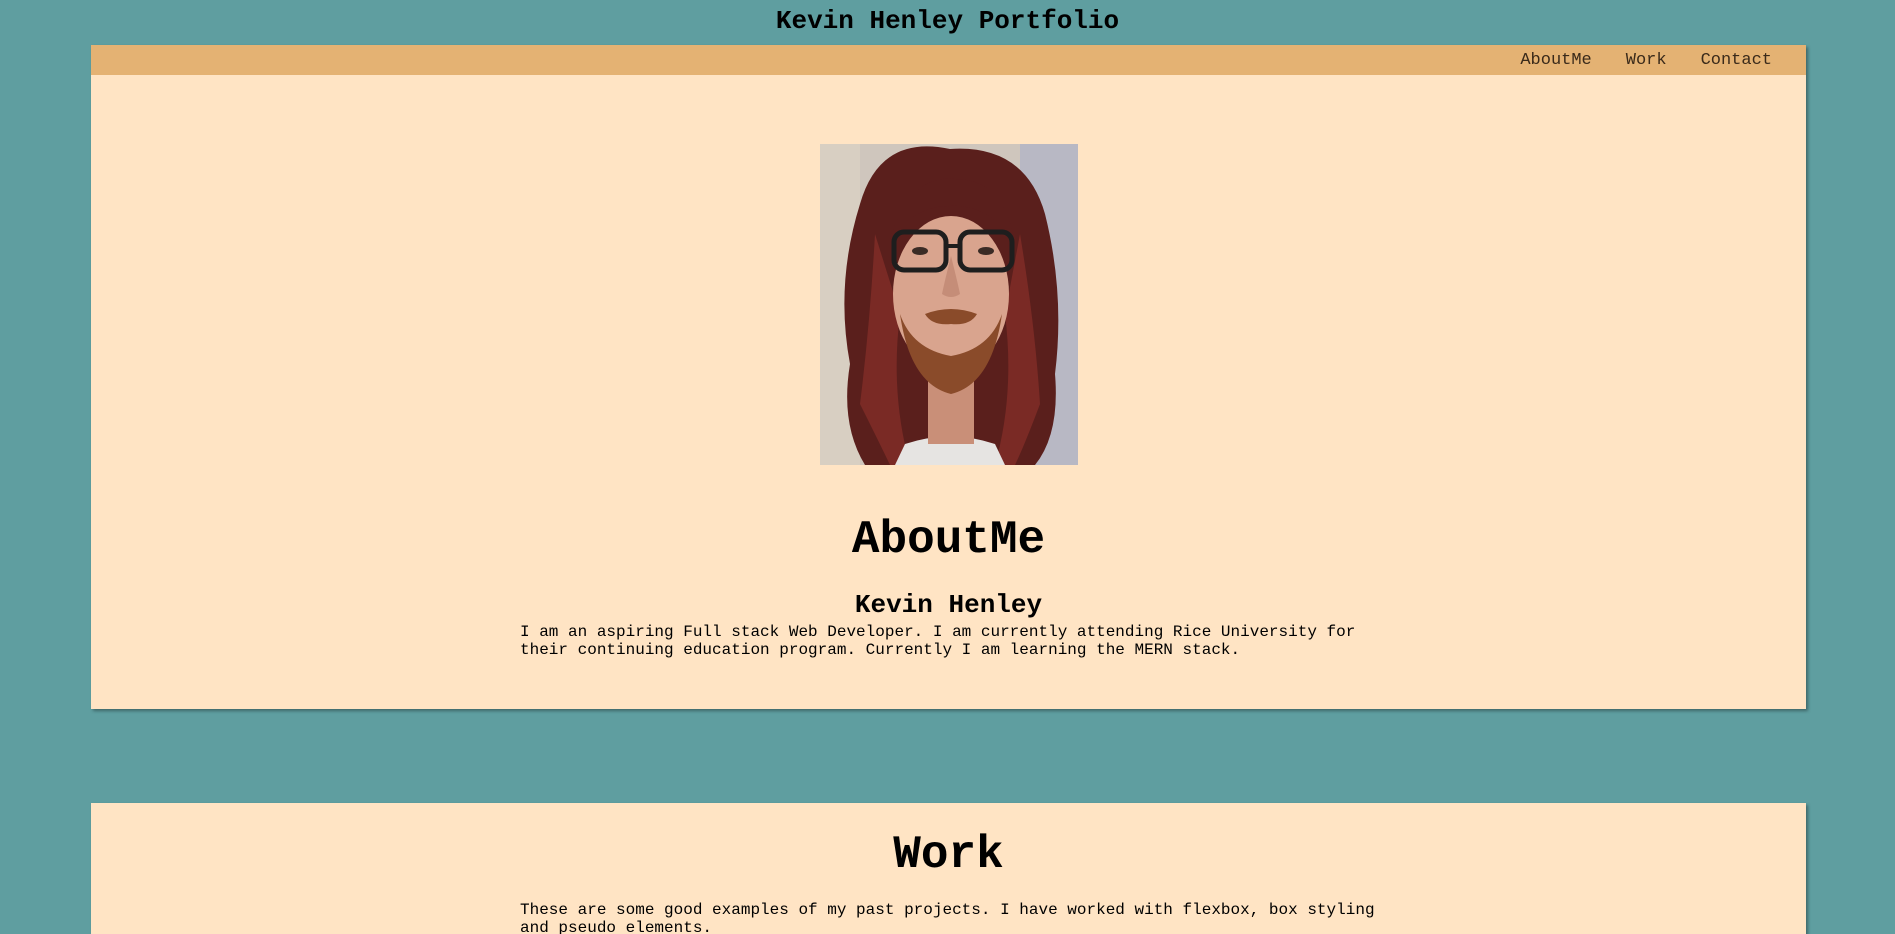 This screenshot has width=1895, height=934. Describe the element at coordinates (1736, 60) in the screenshot. I see `nav-link-contact: Contact` at that location.